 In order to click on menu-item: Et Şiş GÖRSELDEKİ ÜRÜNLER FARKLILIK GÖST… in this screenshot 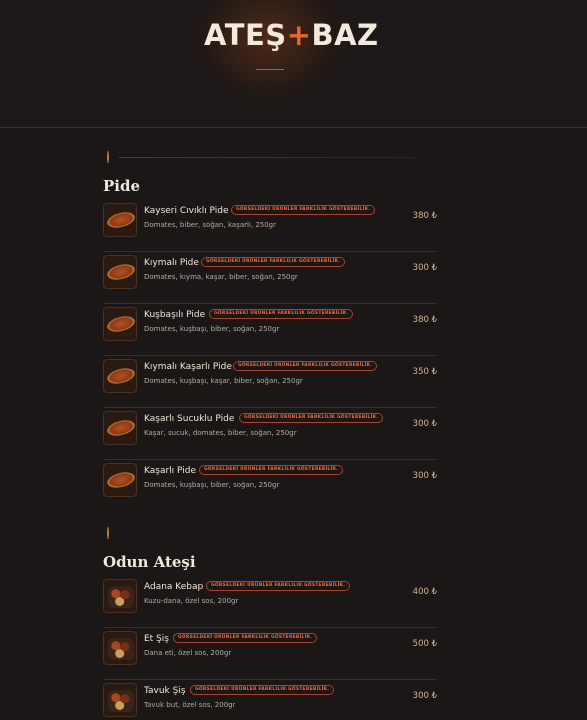, I will do `click(270, 654)`.